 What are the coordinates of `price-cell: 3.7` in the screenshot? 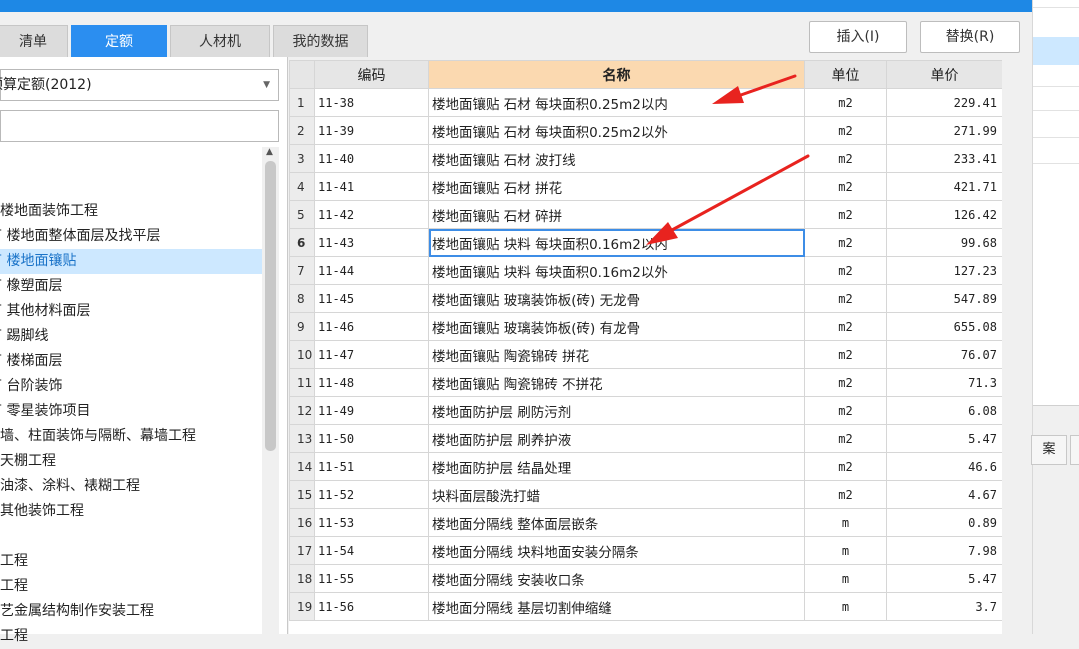 It's located at (944, 606).